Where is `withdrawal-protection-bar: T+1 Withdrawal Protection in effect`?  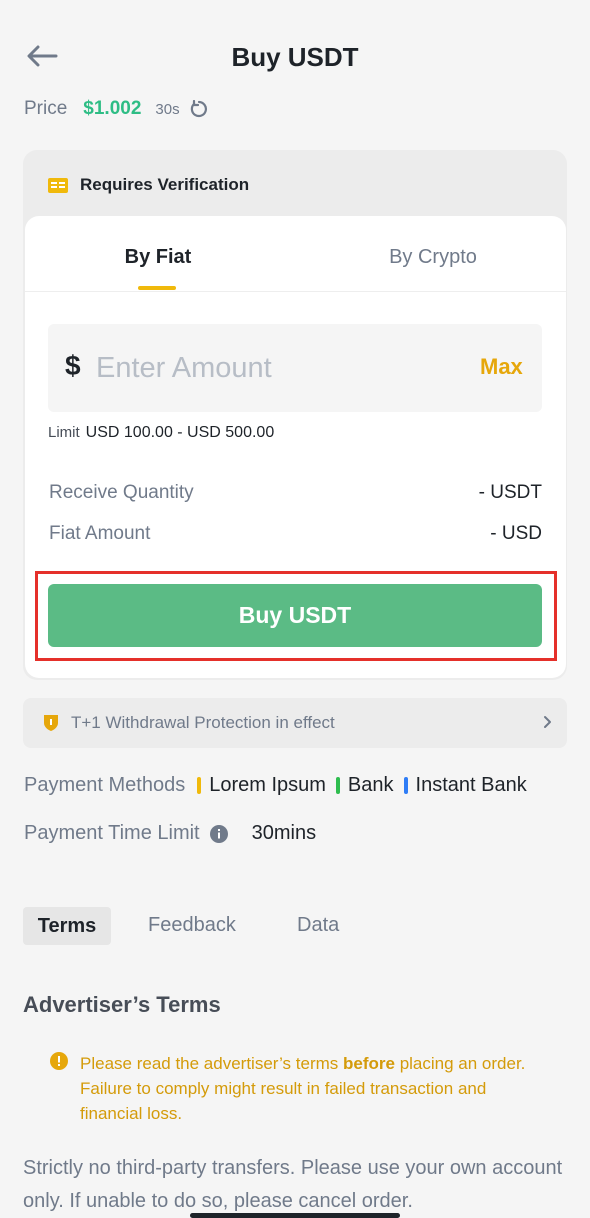 withdrawal-protection-bar: T+1 Withdrawal Protection in effect is located at coordinates (295, 723).